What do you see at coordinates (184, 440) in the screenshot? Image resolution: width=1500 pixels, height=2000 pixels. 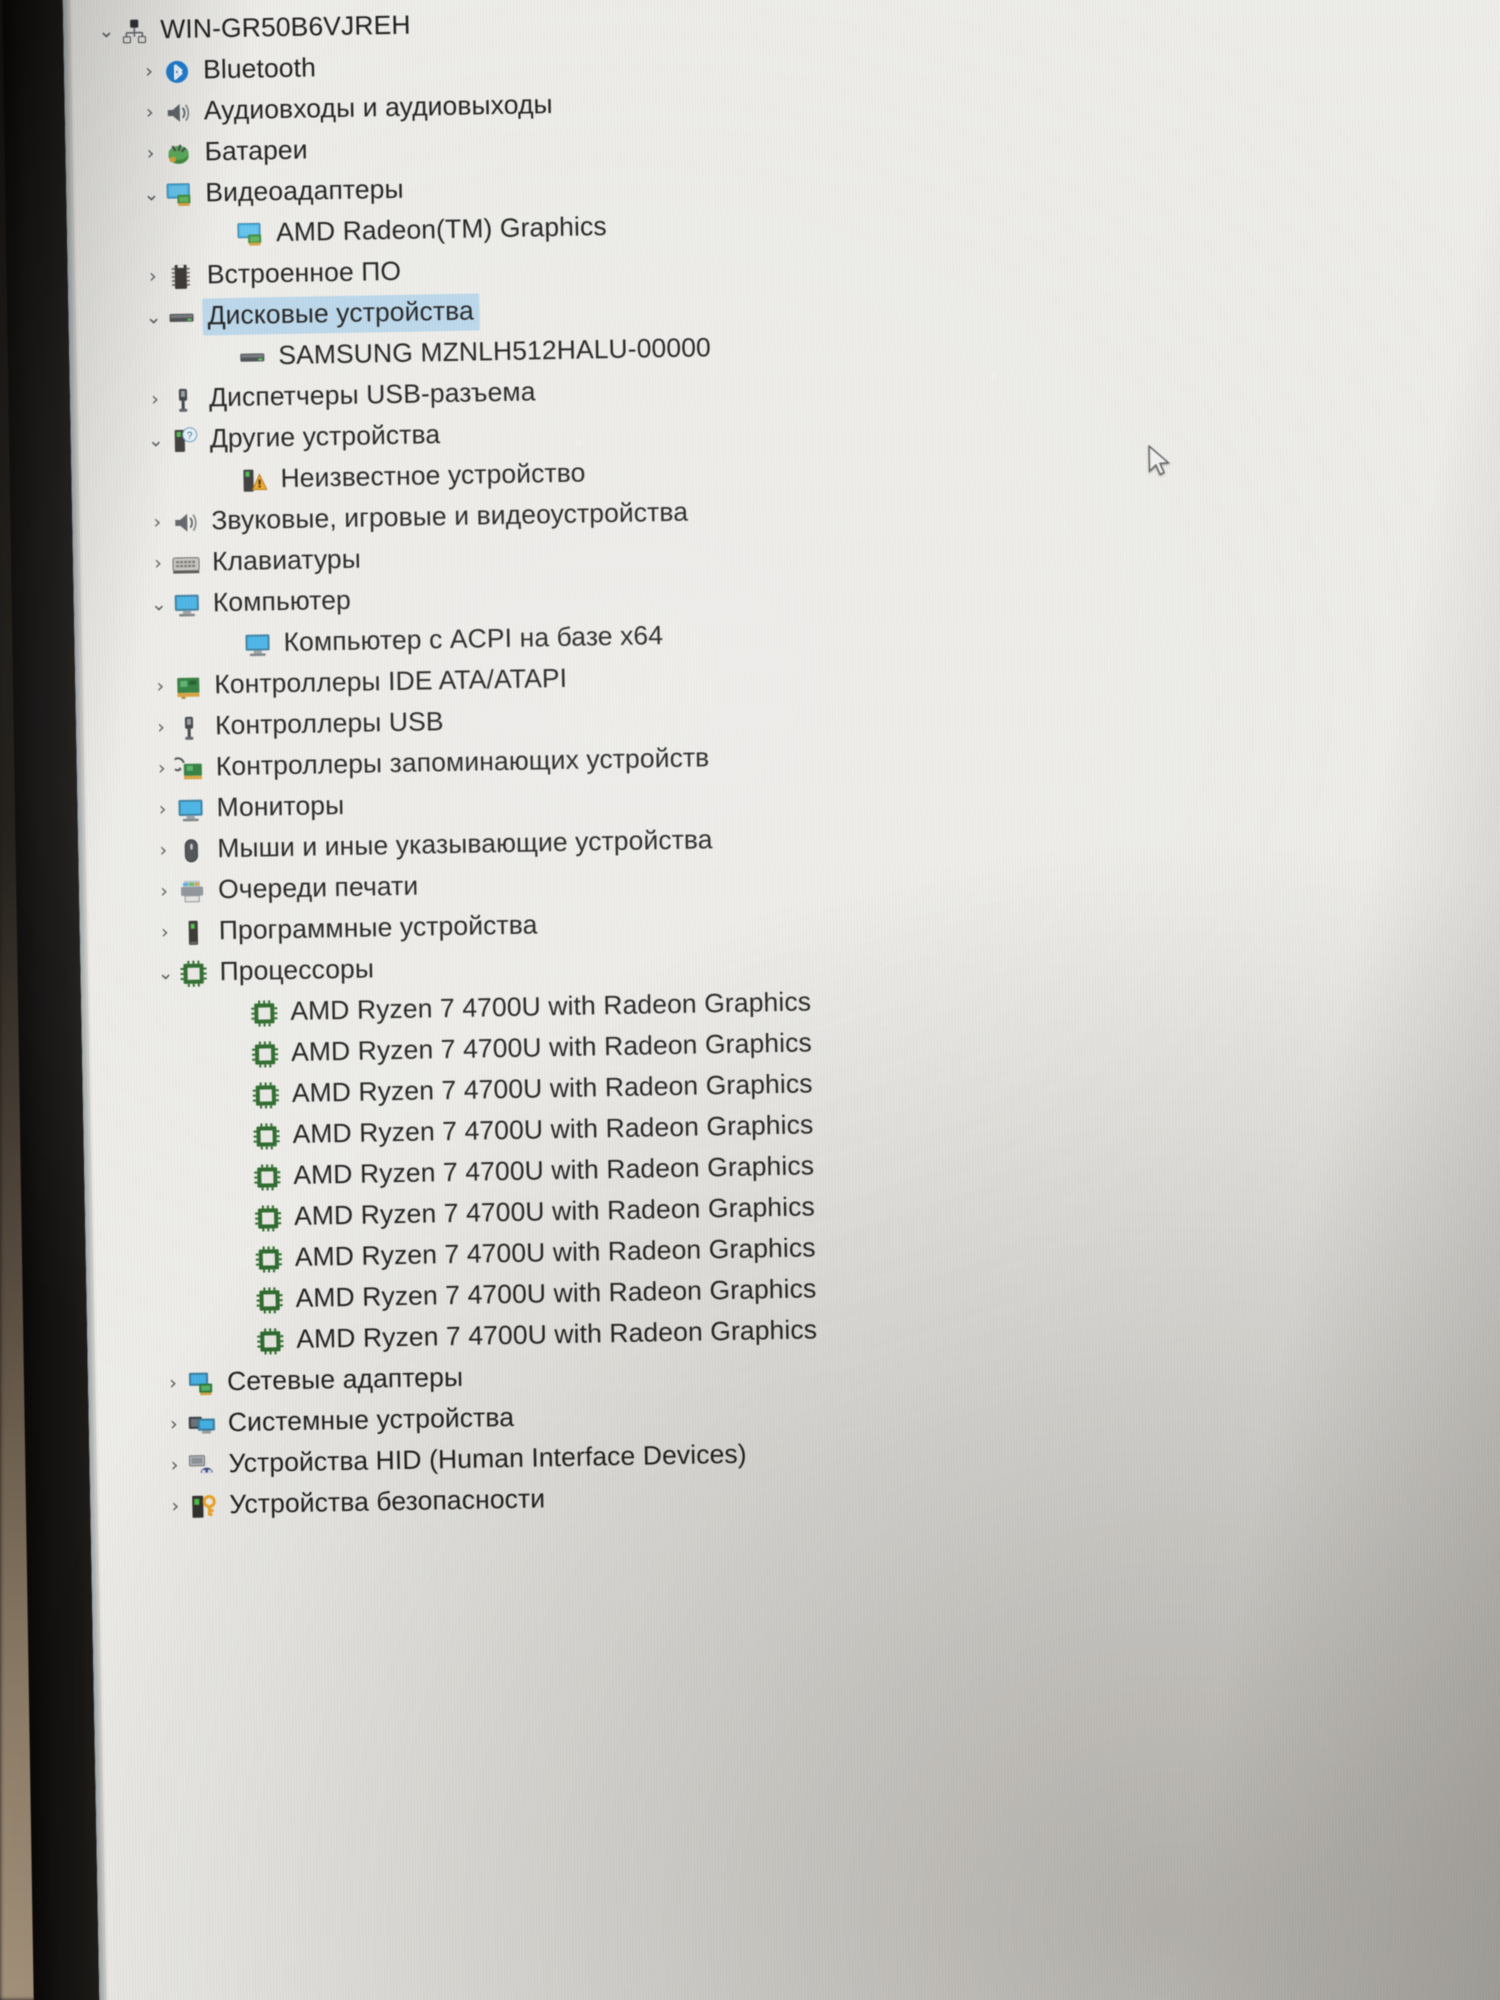 I see `unknown-device-icon: ?` at bounding box center [184, 440].